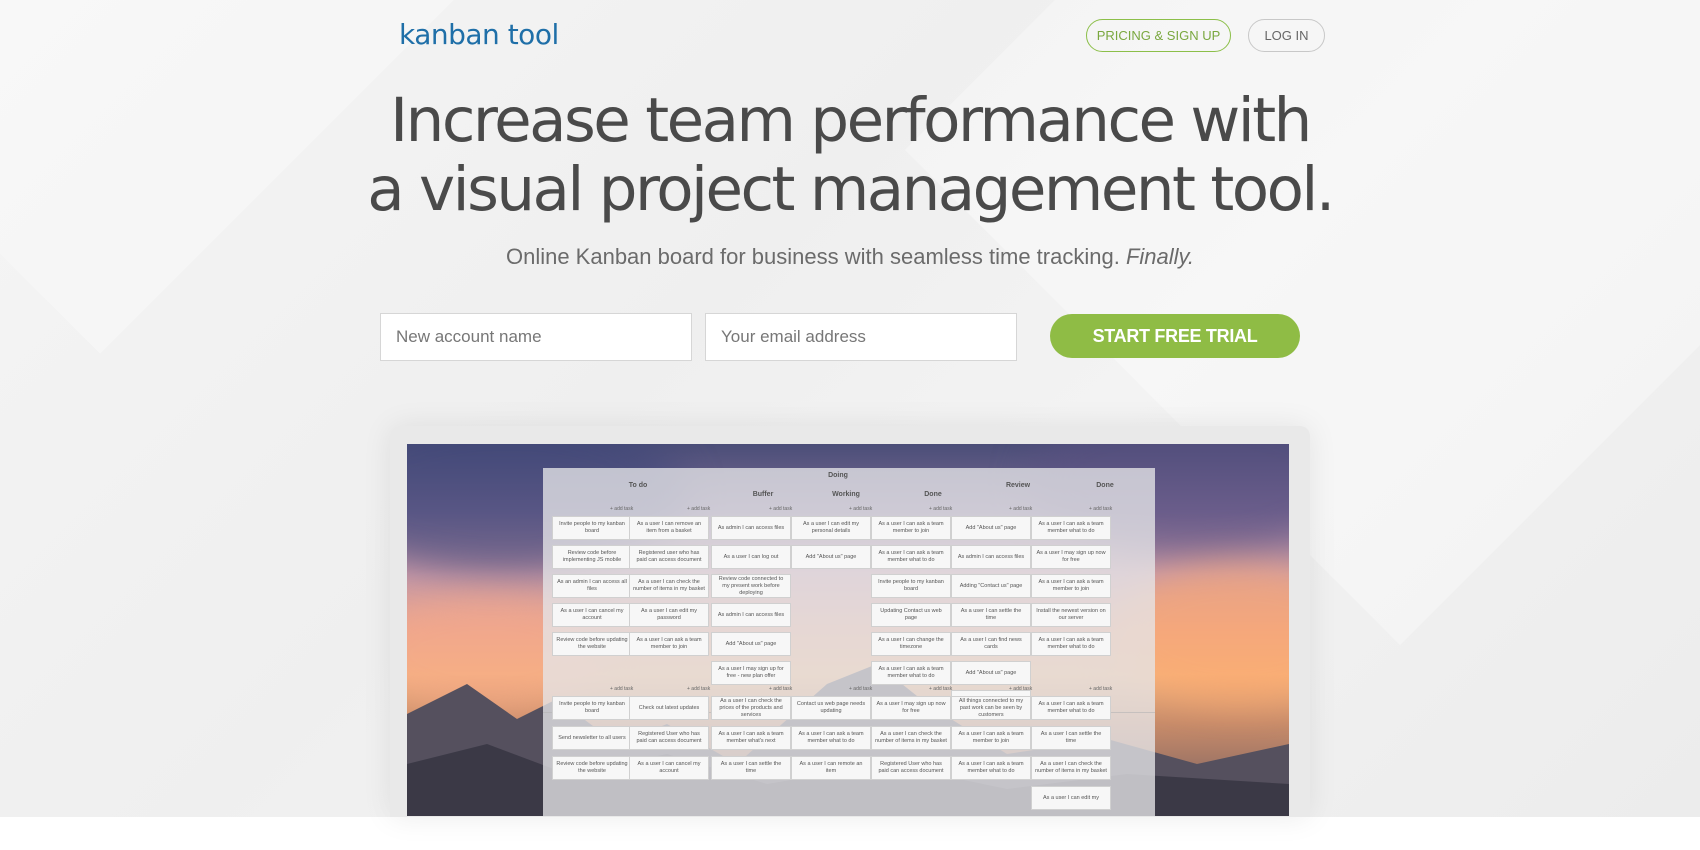  I want to click on login-button: LOG IN, so click(1286, 35).